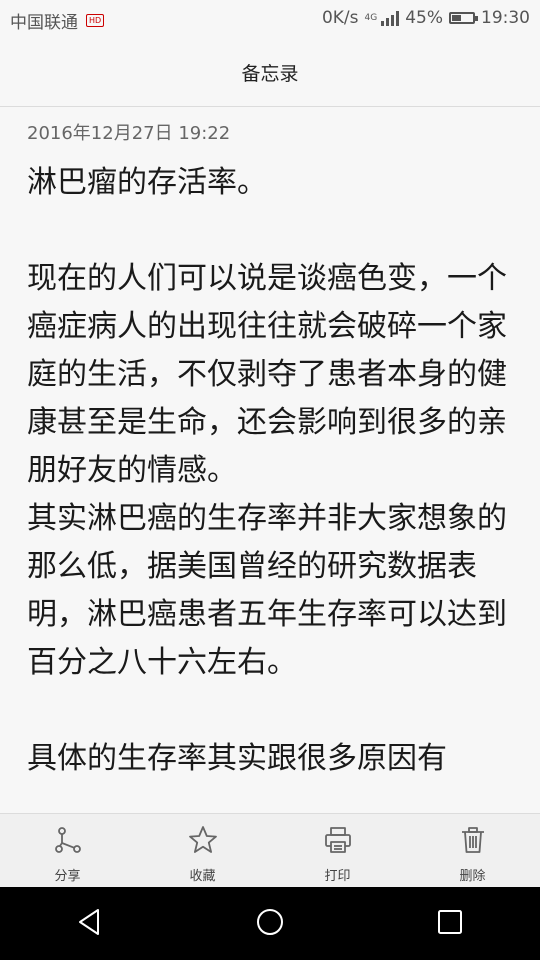 This screenshot has height=960, width=540. What do you see at coordinates (338, 842) in the screenshot?
I see `printer-icon` at bounding box center [338, 842].